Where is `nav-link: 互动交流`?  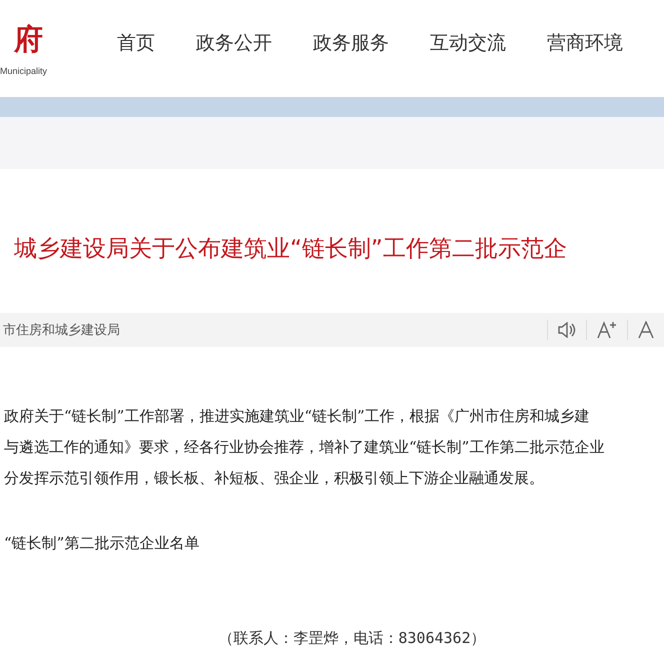 nav-link: 互动交流 is located at coordinates (468, 43).